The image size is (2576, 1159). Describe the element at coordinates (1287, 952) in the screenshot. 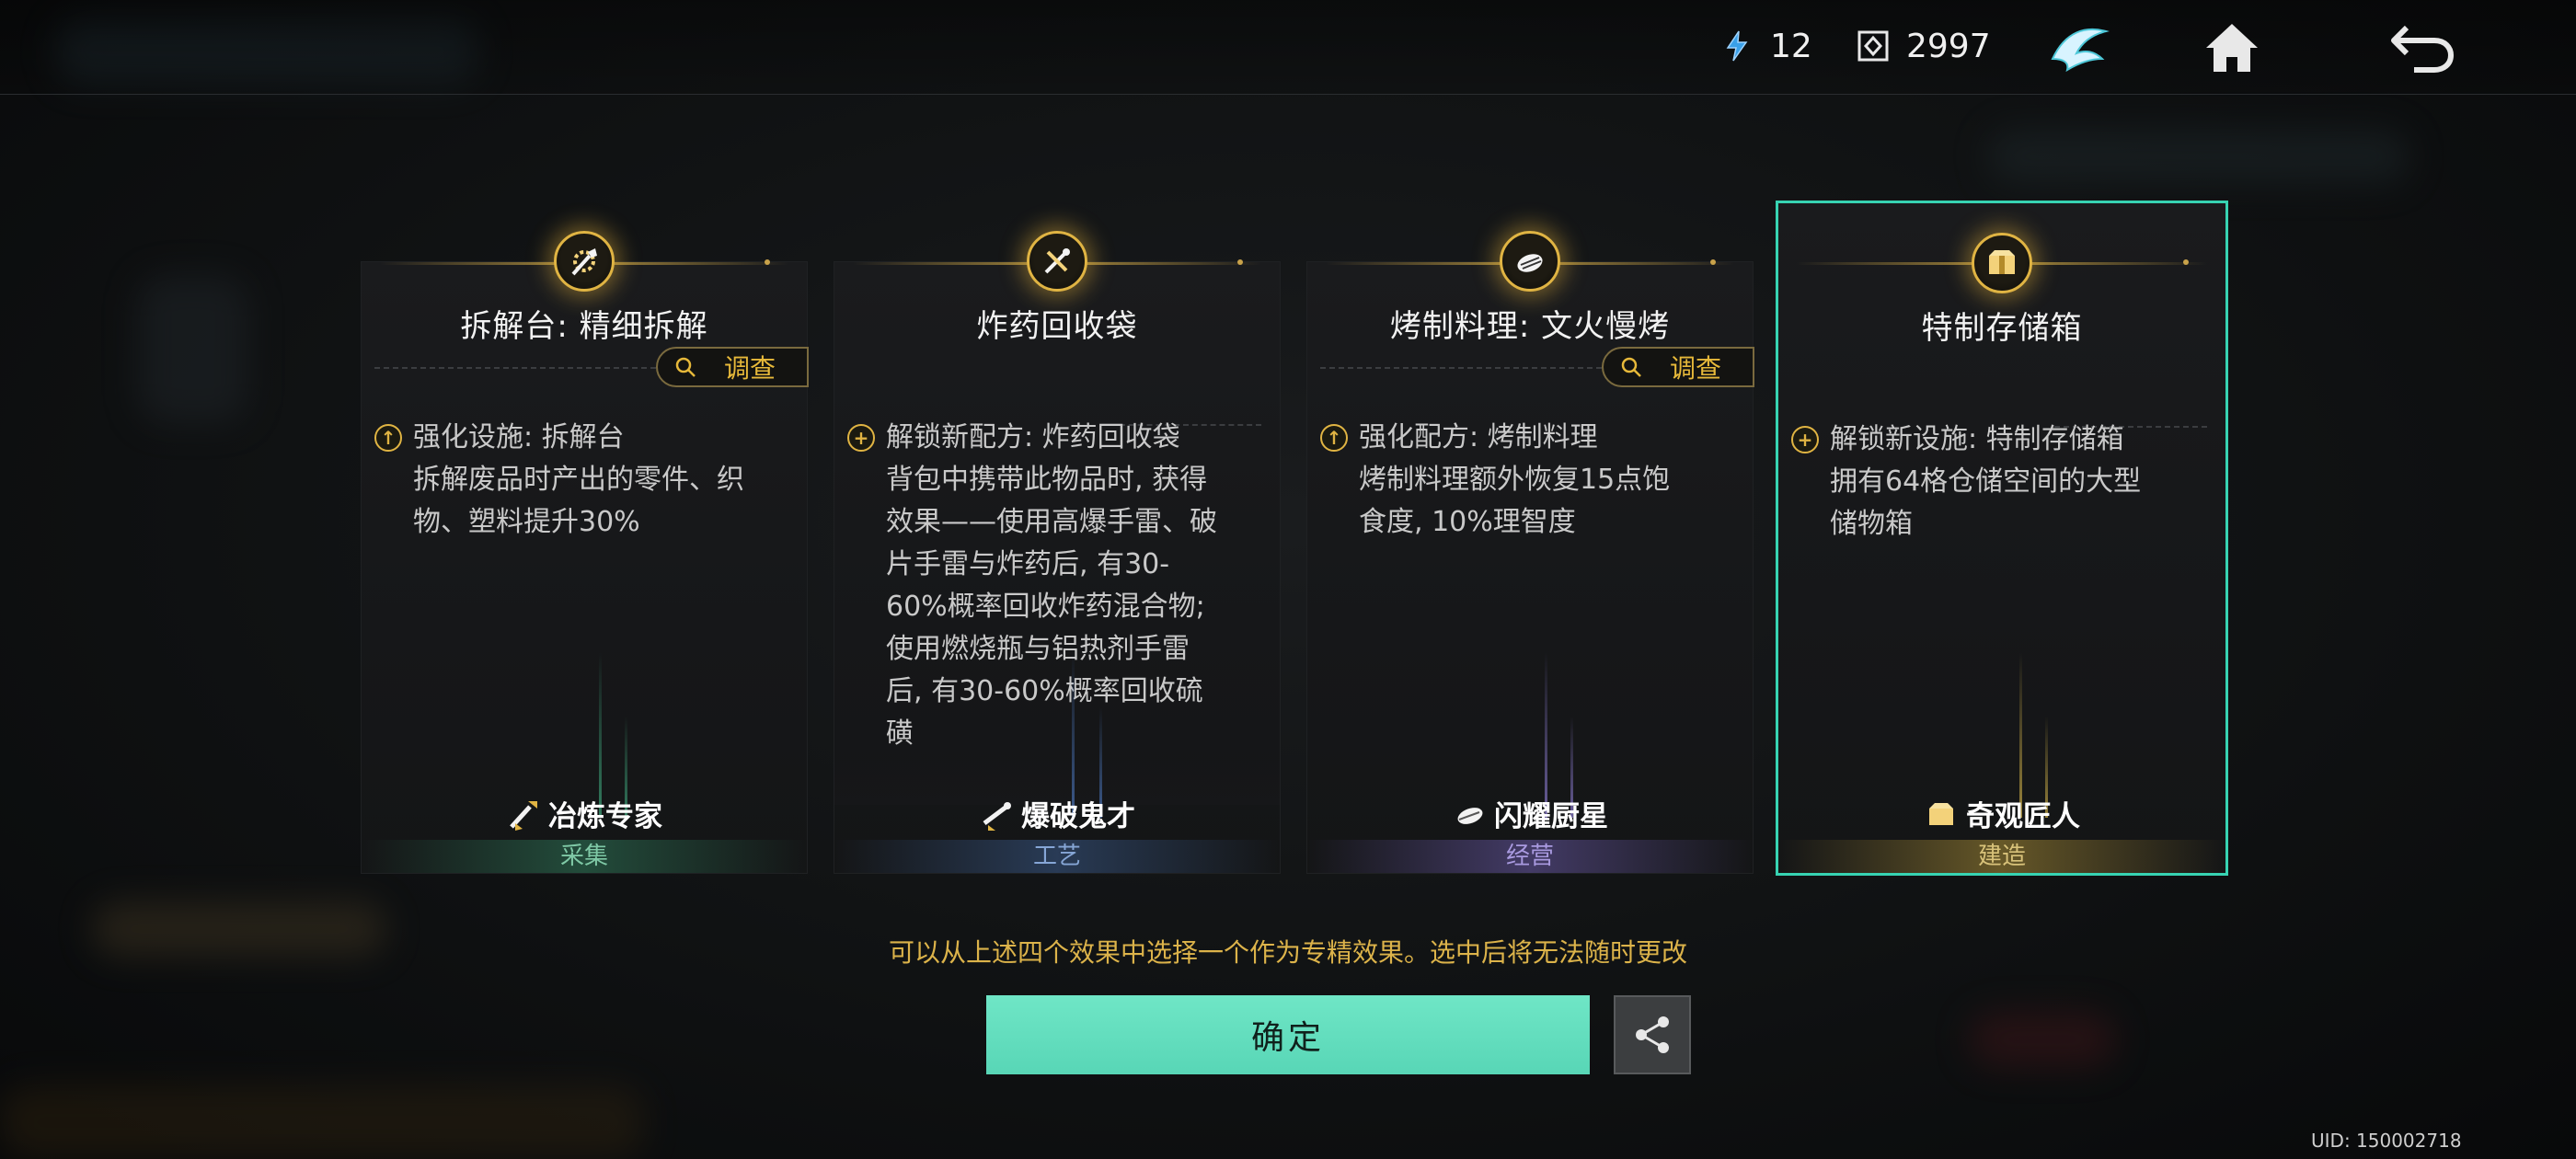

I see `selection-hint: 可以从上述四个效果中选择一个作为专精效果。选中后将无法随时更改` at that location.